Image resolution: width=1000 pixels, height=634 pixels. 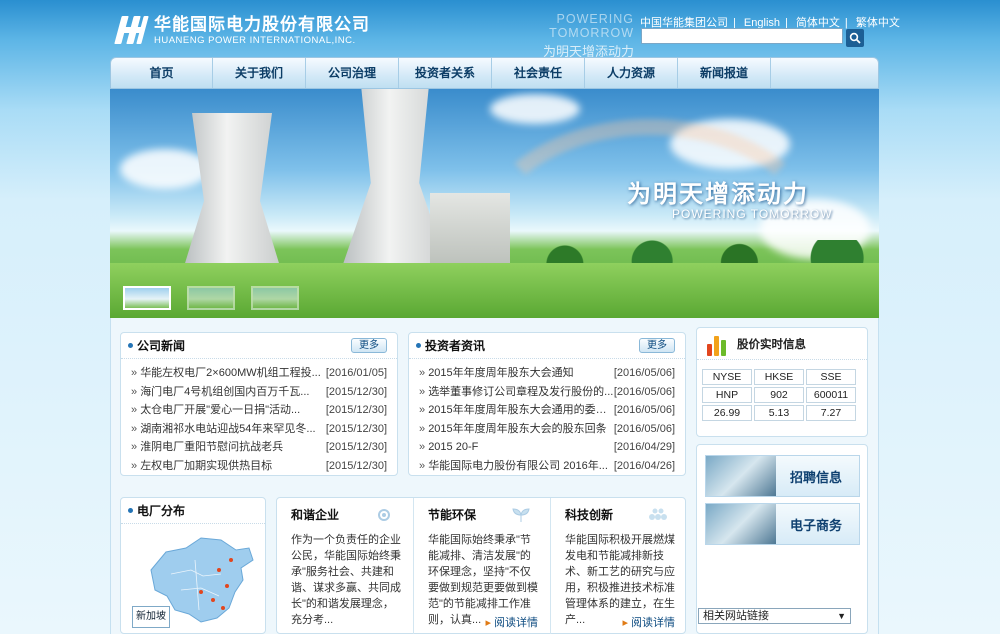 What do you see at coordinates (589, 515) in the screenshot?
I see `feature-innovation-title: 科技创新` at bounding box center [589, 515].